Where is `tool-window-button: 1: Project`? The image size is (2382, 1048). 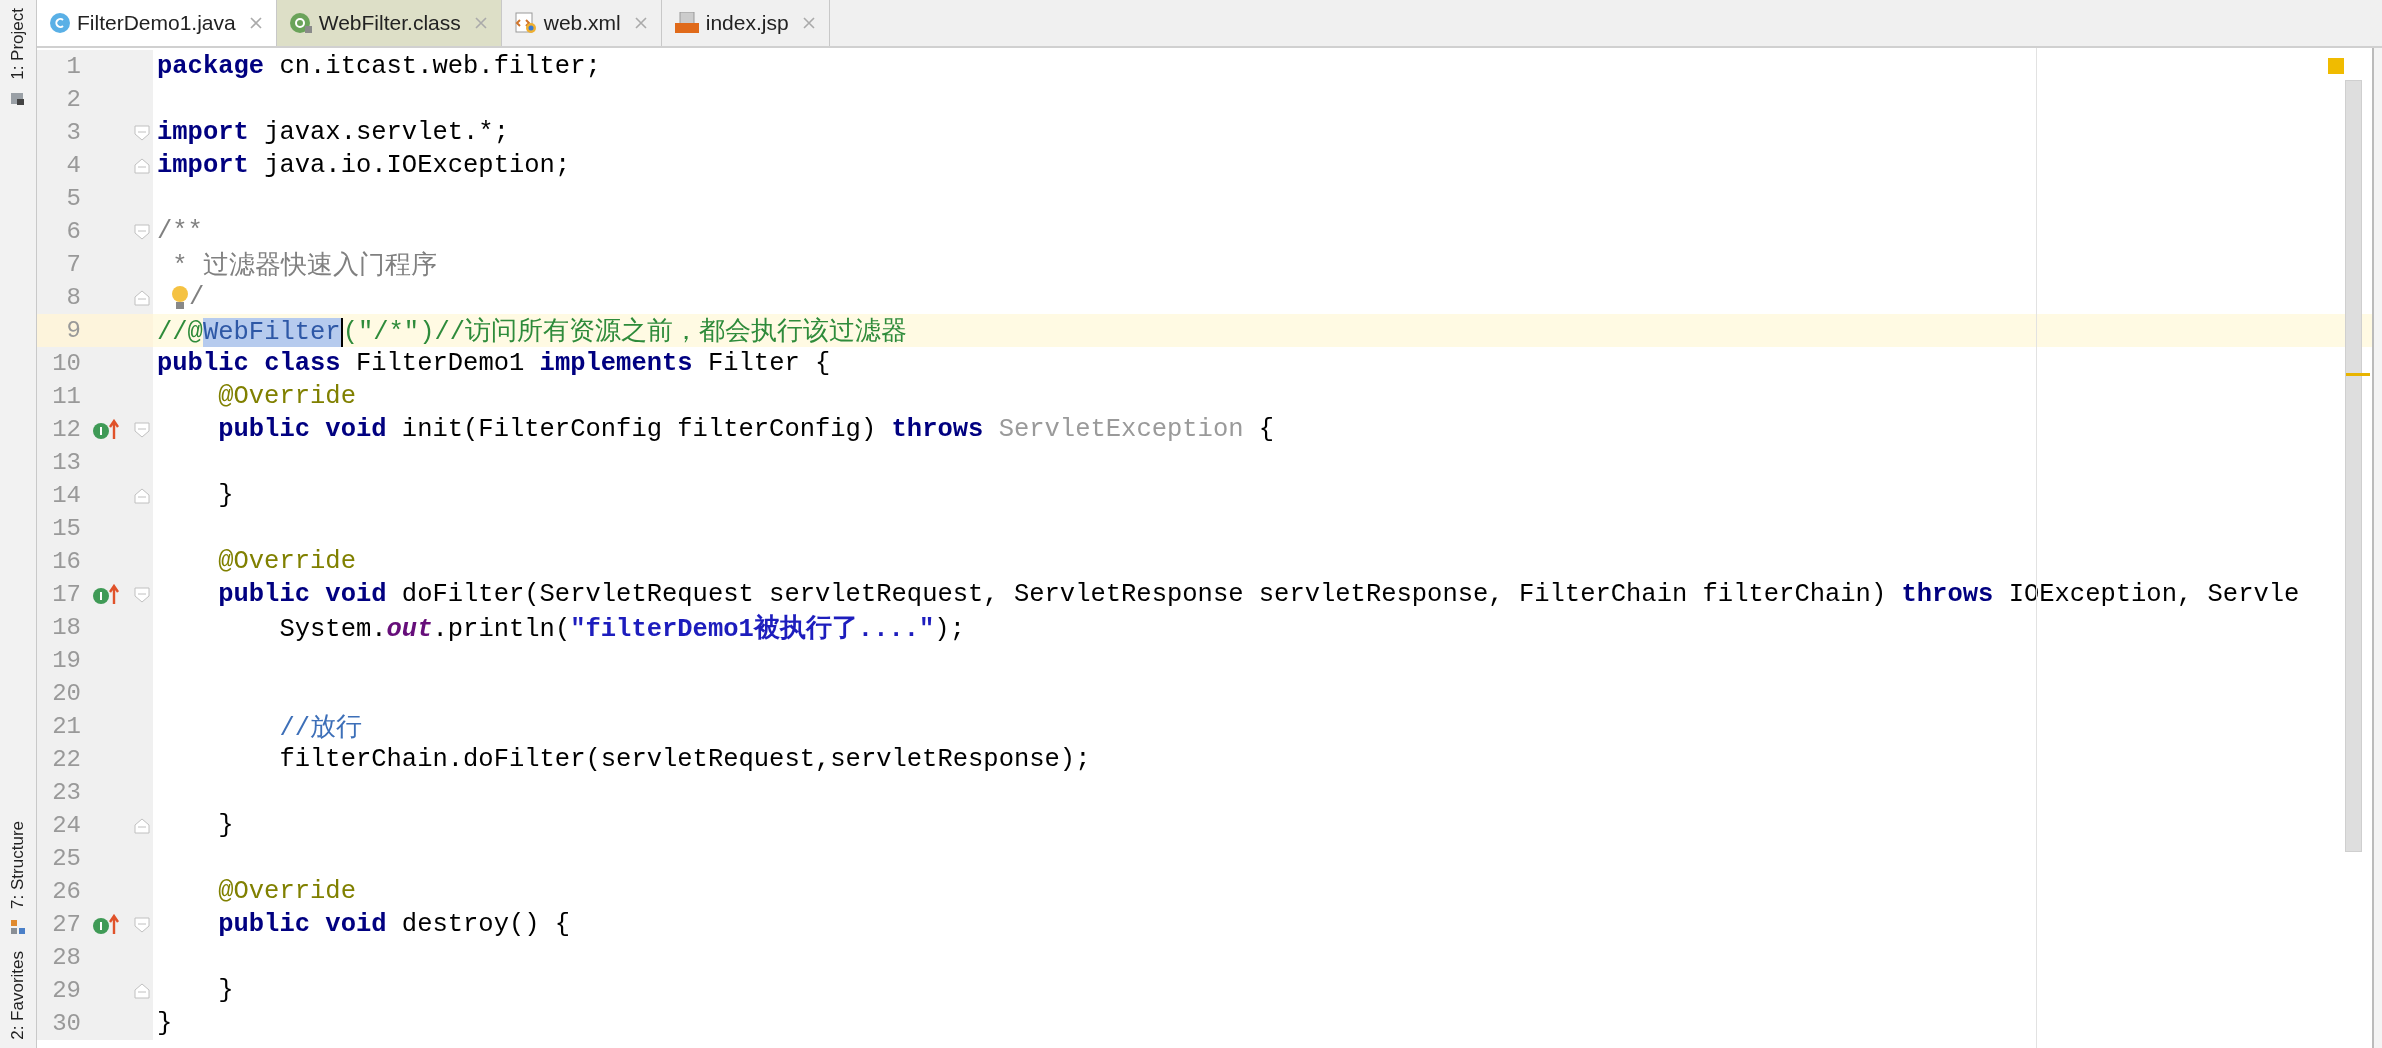
tool-window-button: 1: Project is located at coordinates (18, 57).